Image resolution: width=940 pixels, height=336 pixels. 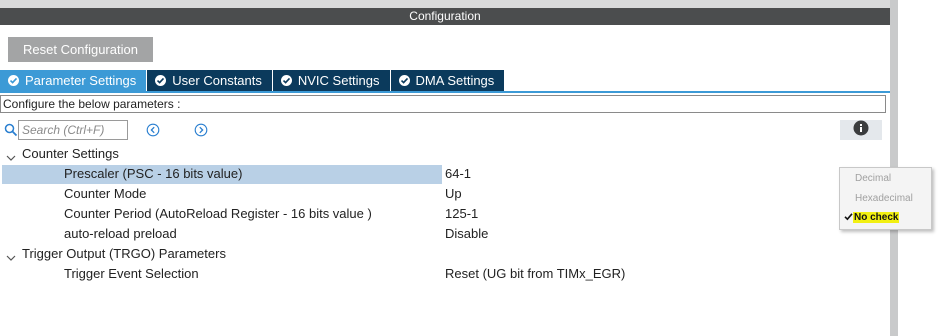 What do you see at coordinates (458, 174) in the screenshot?
I see `param-value: 64-1` at bounding box center [458, 174].